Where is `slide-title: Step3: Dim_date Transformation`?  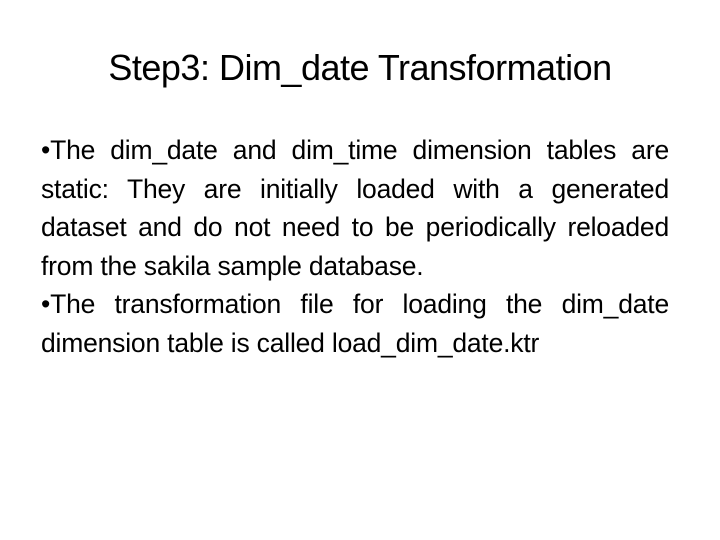
slide-title: Step3: Dim_date Transformation is located at coordinates (360, 67).